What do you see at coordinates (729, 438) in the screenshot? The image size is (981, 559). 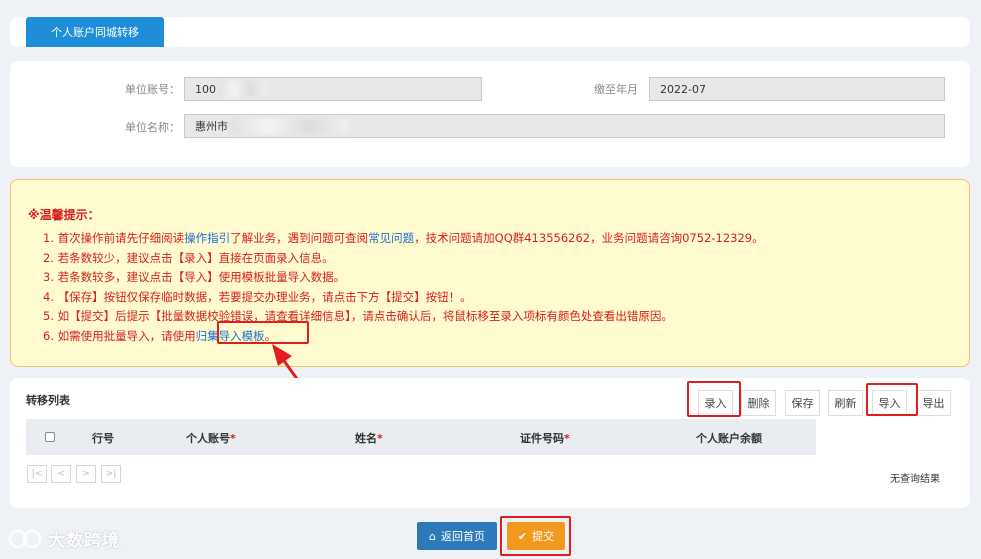 I see `col-balance: 个人账户余额` at bounding box center [729, 438].